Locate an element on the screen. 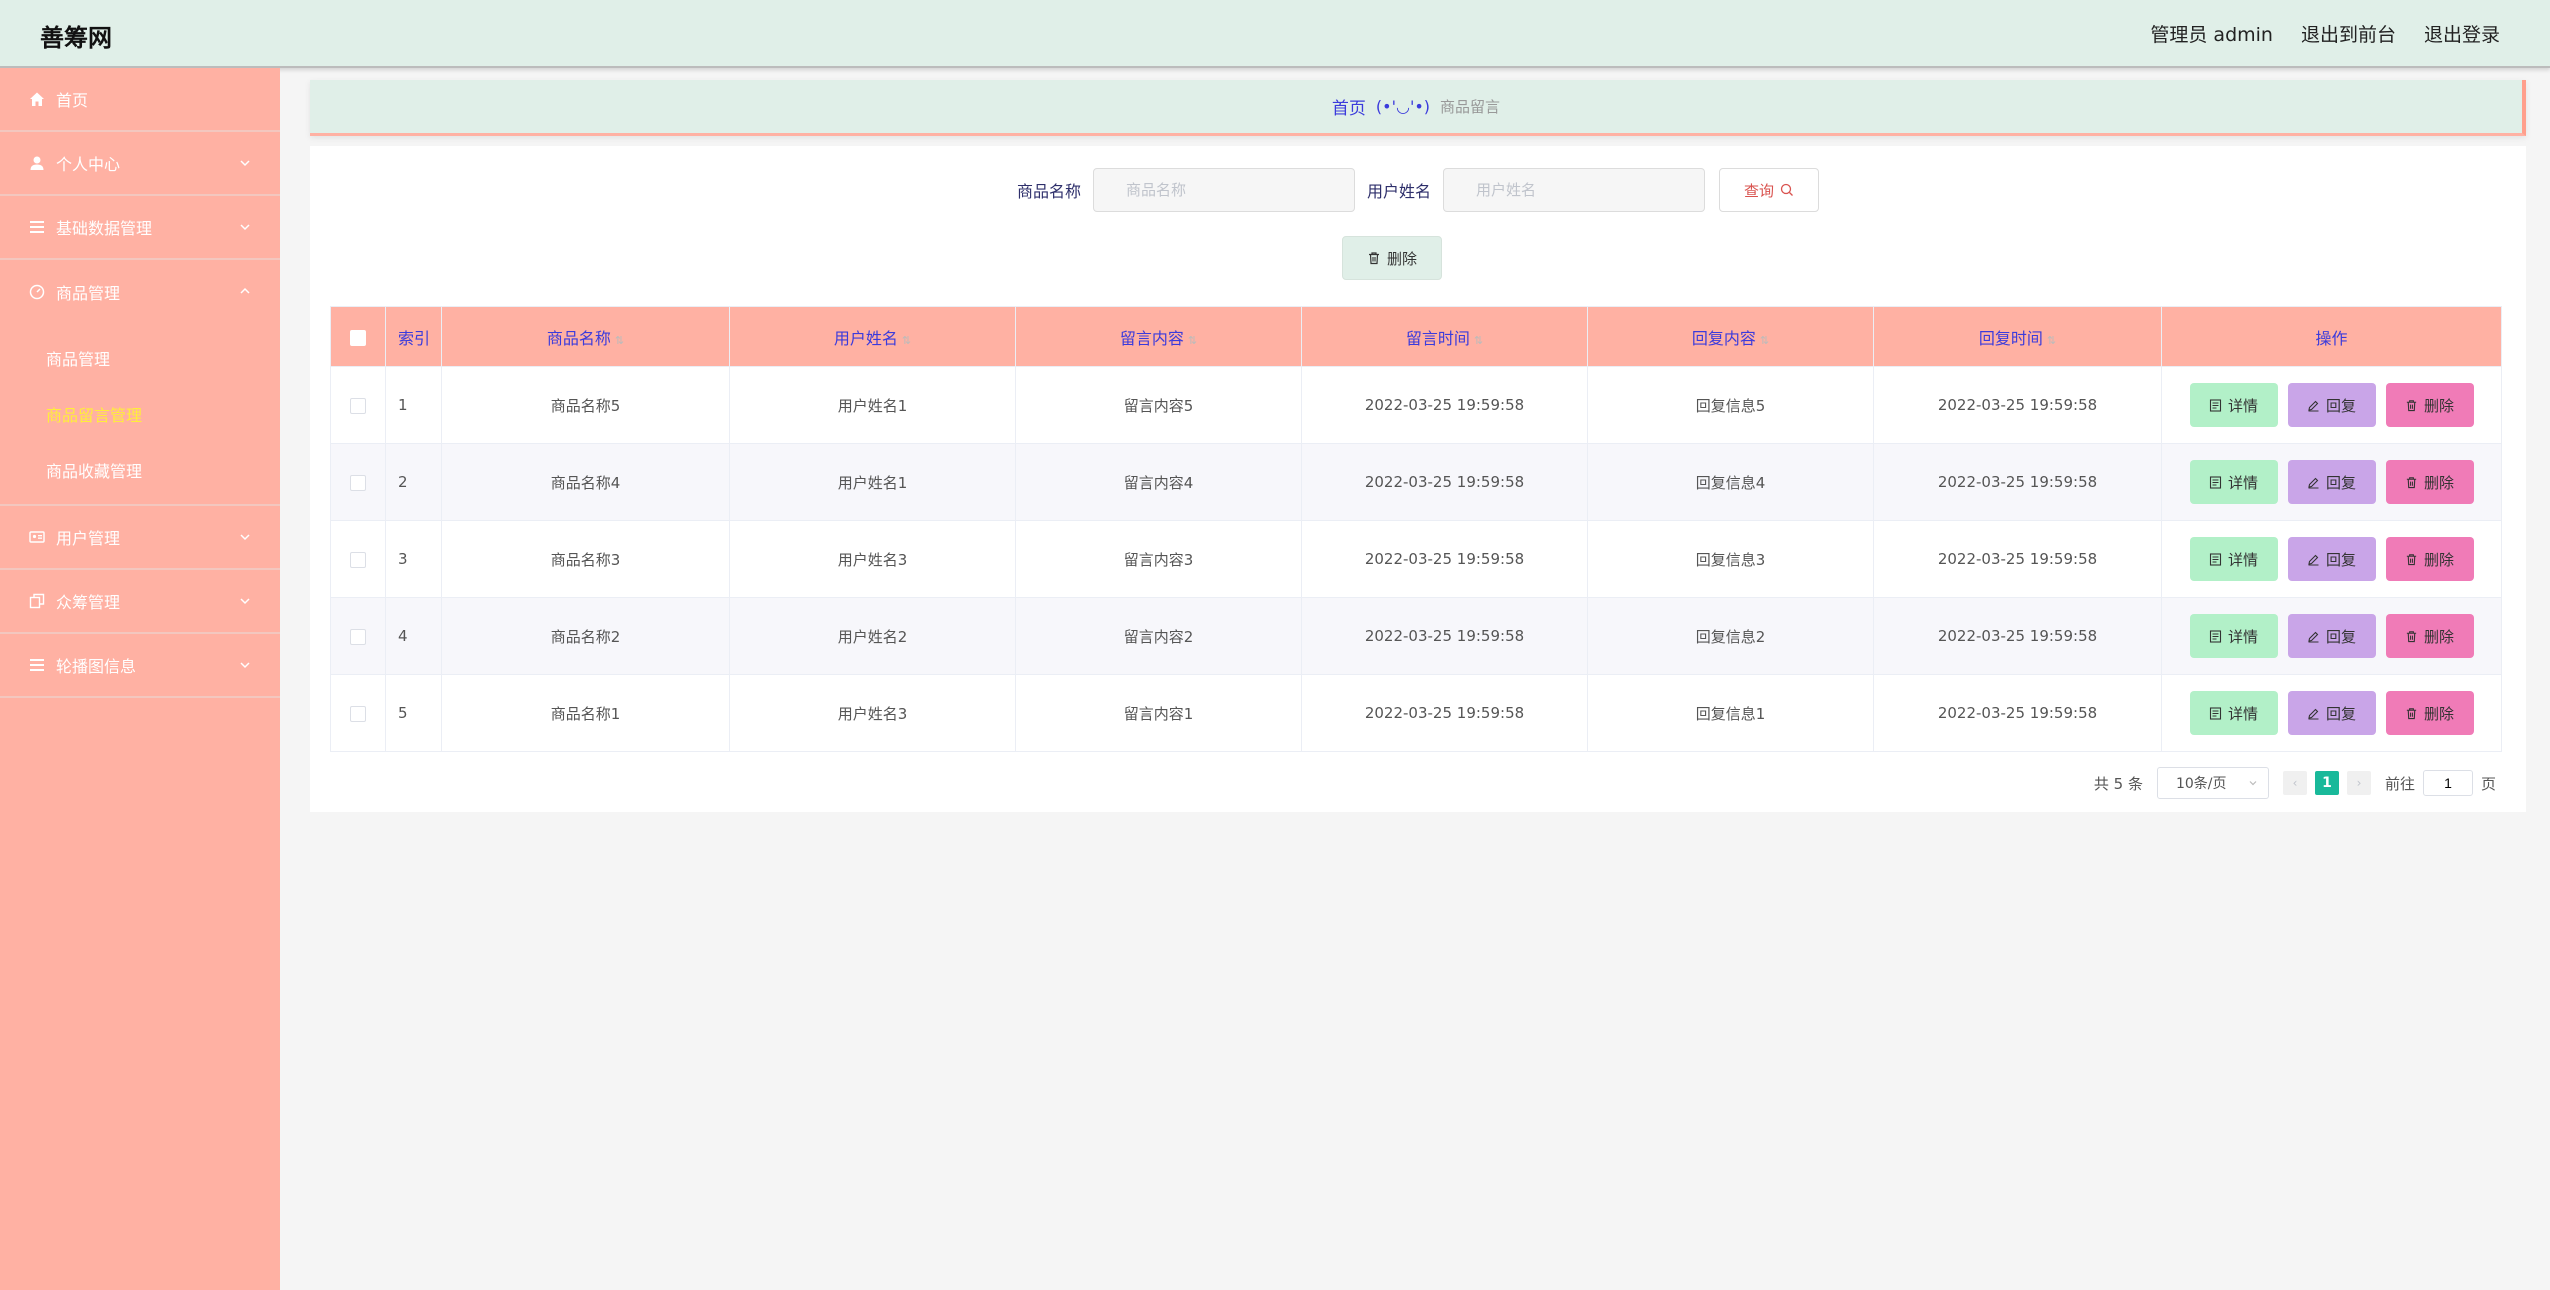 The width and height of the screenshot is (2550, 1290). edit-icon is located at coordinates (2313, 636).